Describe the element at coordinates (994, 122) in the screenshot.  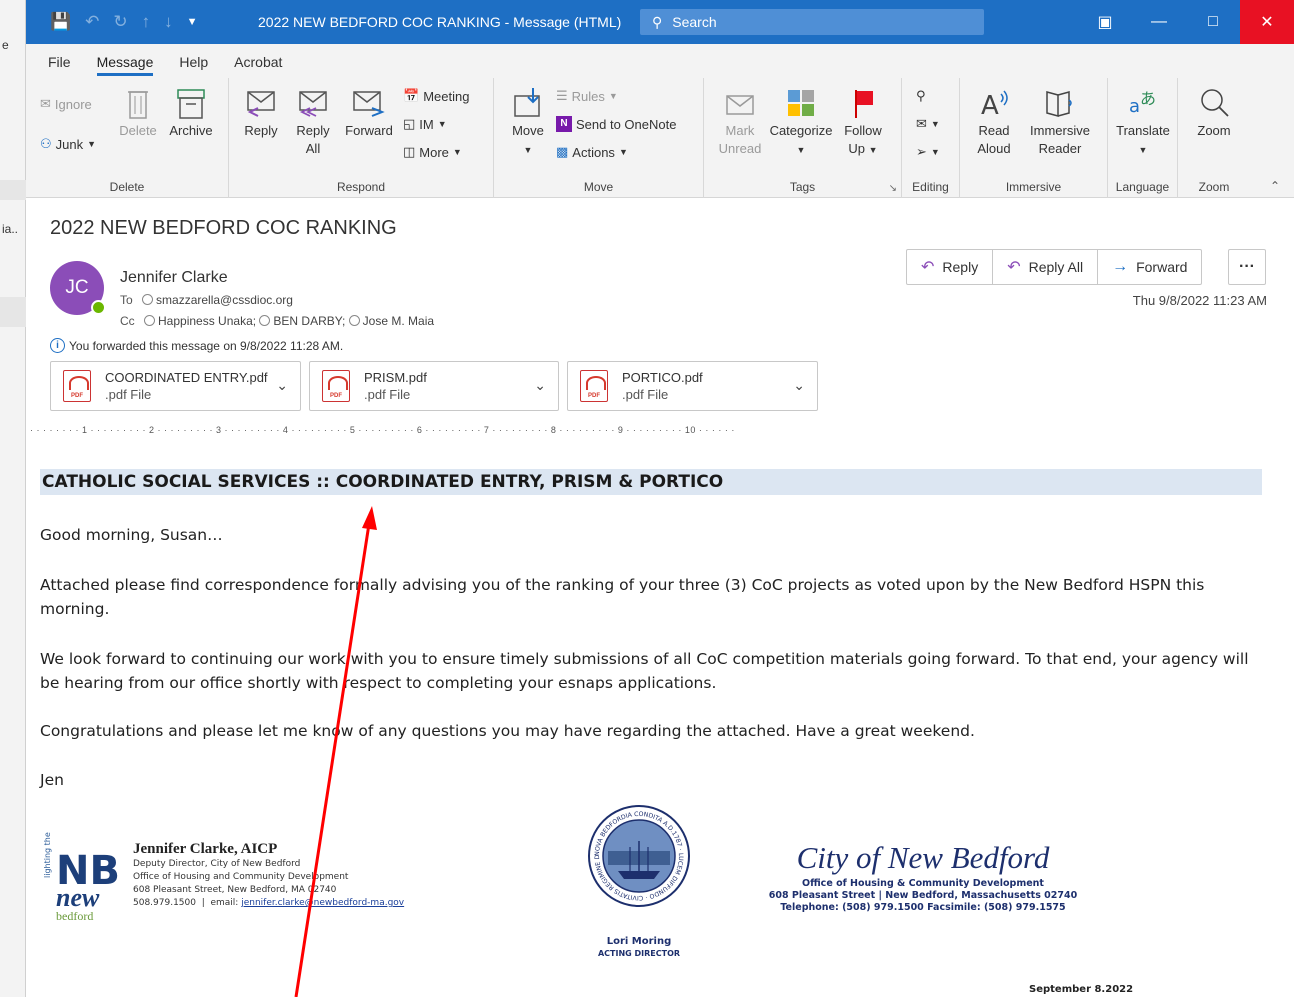
I see `read-aloud-button: A Read Aloud` at that location.